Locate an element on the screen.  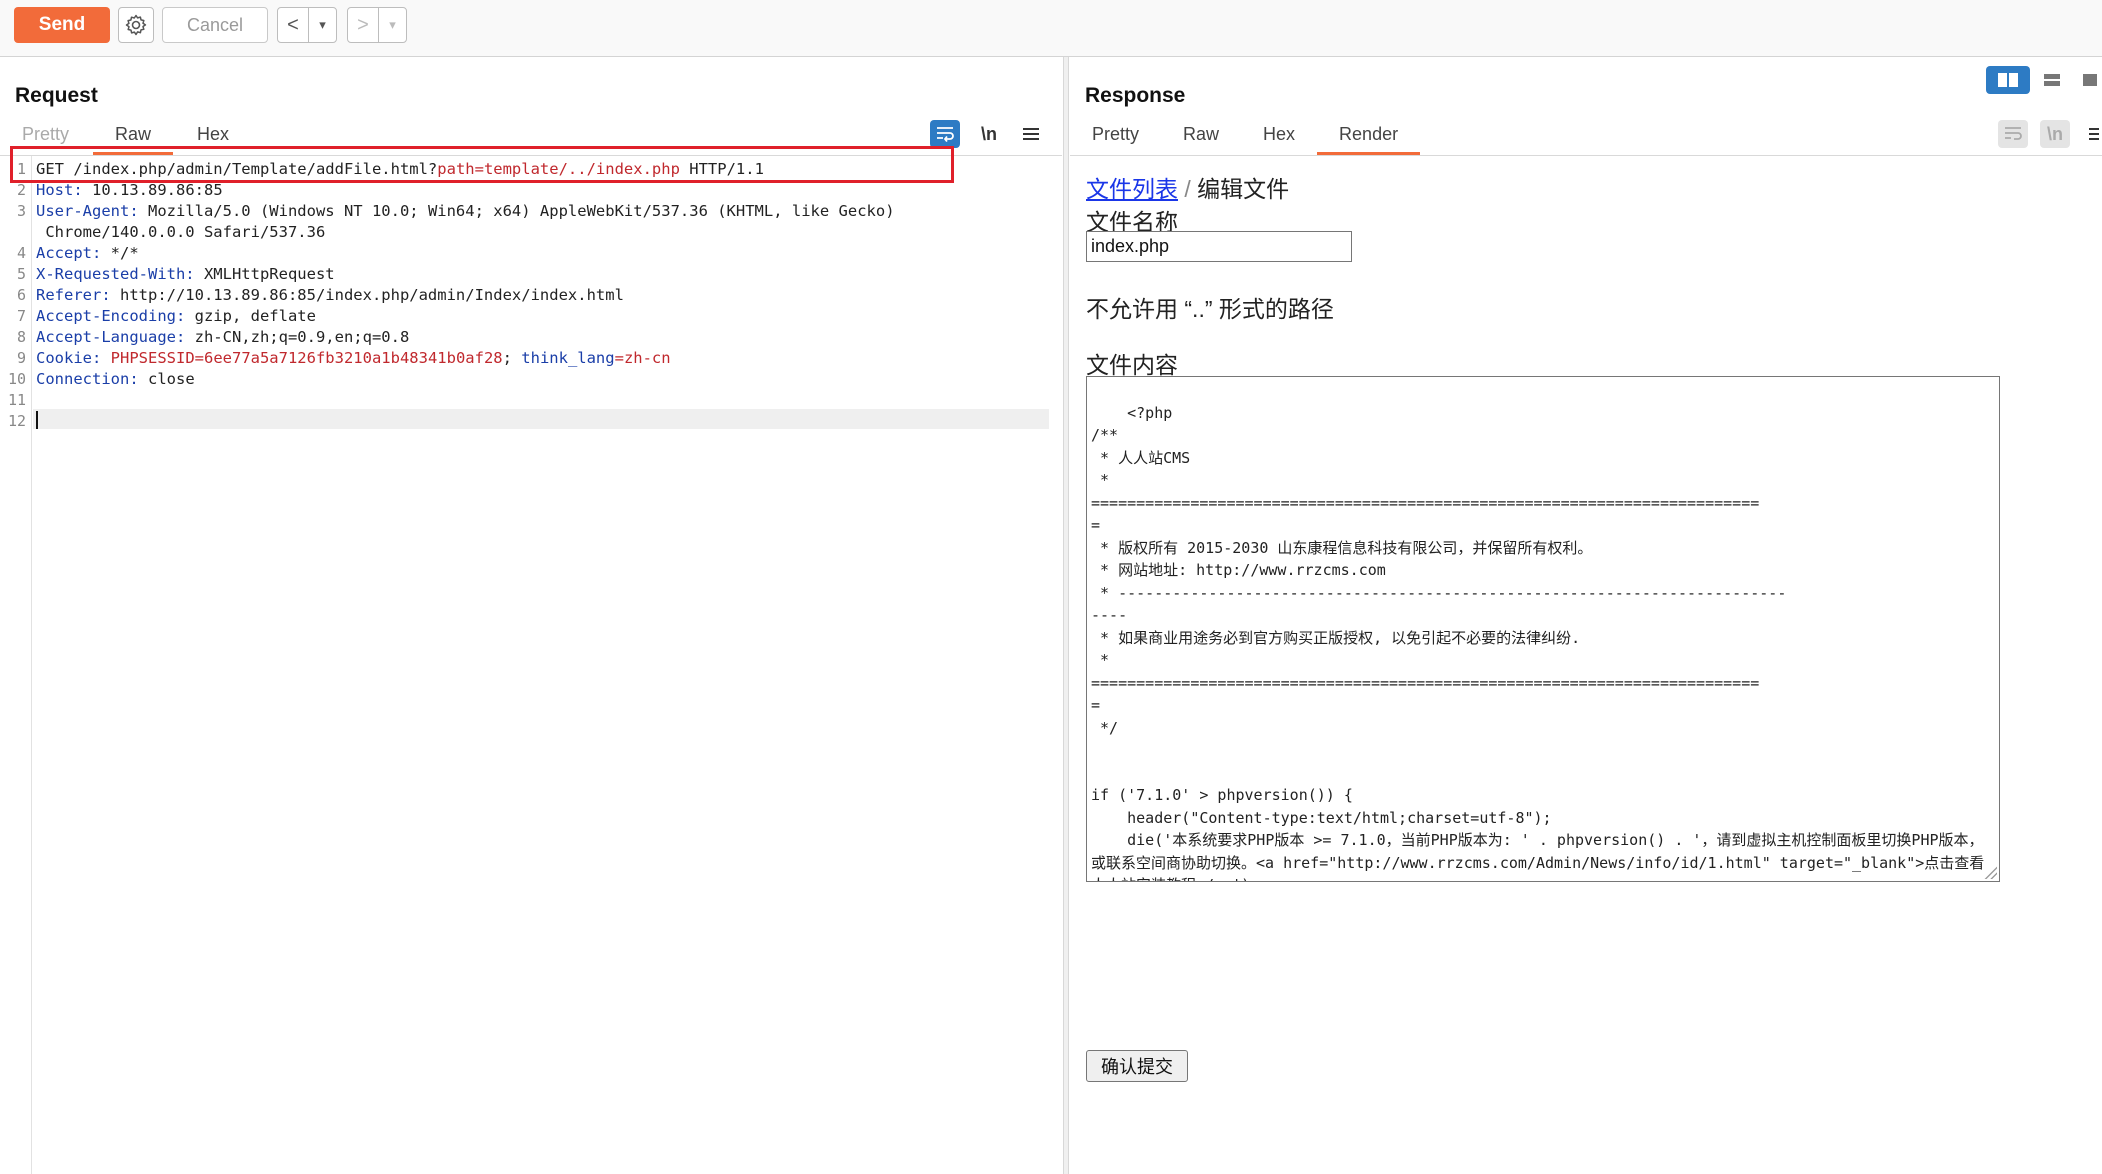
word-wrap-button is located at coordinates (945, 134).